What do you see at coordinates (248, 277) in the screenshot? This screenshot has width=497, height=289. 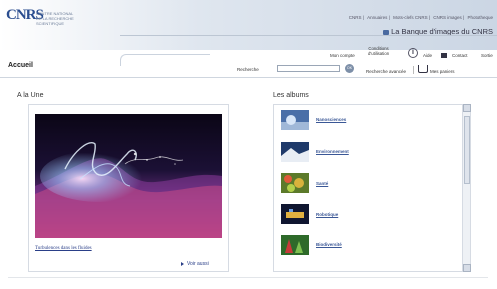 I see `footer-divider` at bounding box center [248, 277].